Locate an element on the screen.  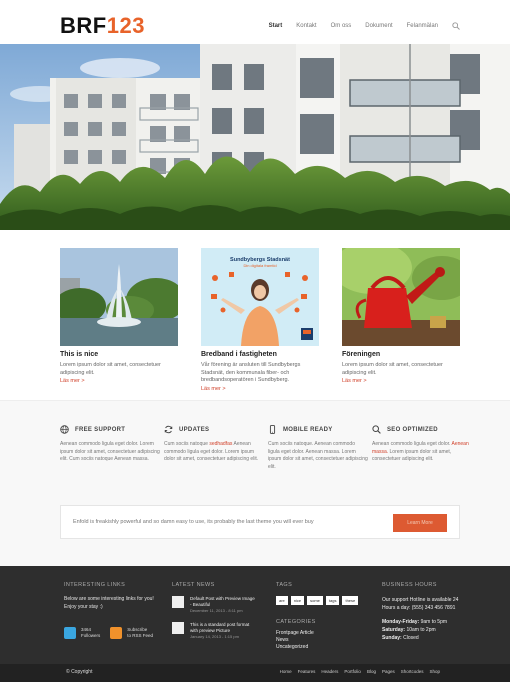
footer-nav-portfolio: Portfolio is located at coordinates (352, 671).